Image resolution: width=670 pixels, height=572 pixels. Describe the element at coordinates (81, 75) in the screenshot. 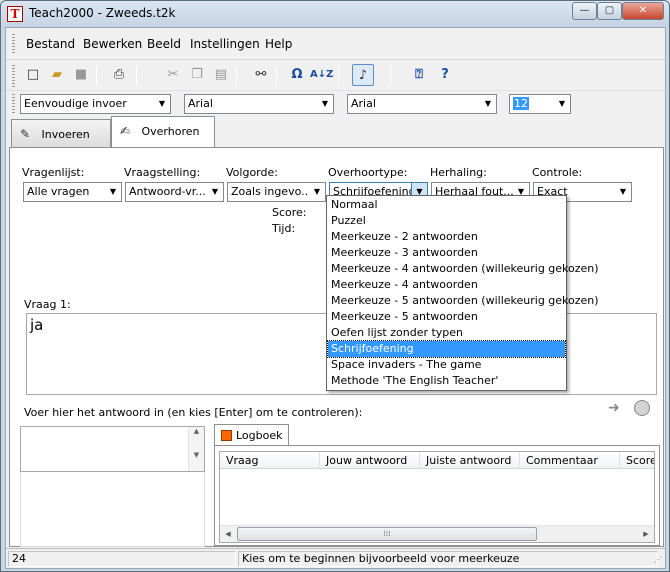

I see `save-icon: ■` at that location.